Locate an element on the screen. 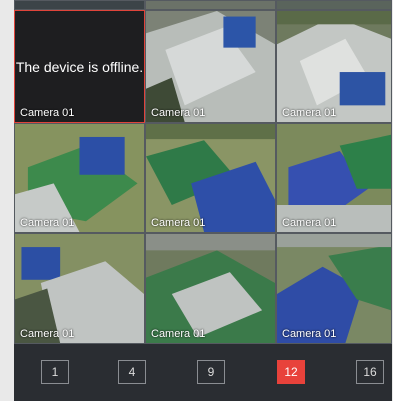 The image size is (393, 401). offline-message: The device is offline. is located at coordinates (79, 67).